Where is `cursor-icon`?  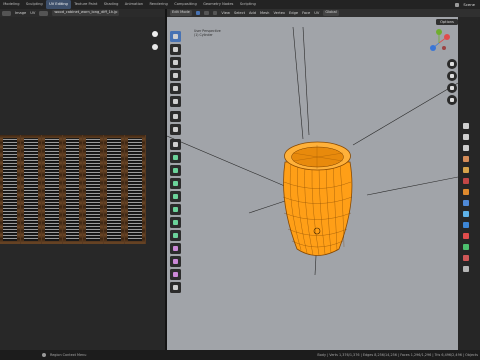
cursor-icon is located at coordinates (175, 36).